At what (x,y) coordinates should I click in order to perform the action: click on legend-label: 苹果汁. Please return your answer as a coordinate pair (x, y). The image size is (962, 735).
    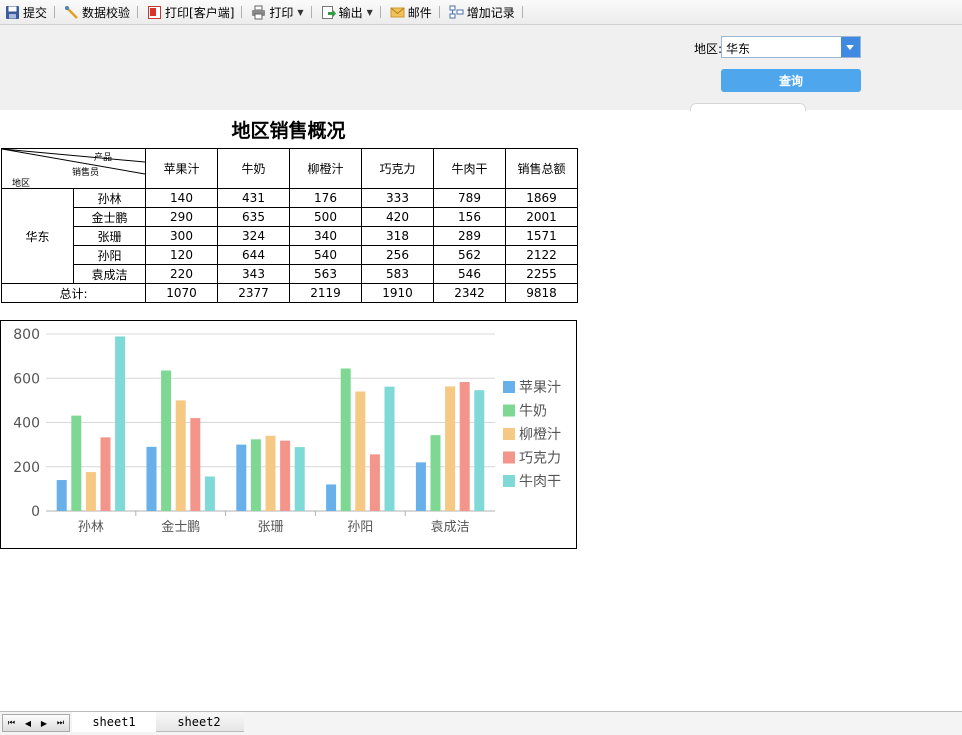
    Looking at the image, I should click on (540, 388).